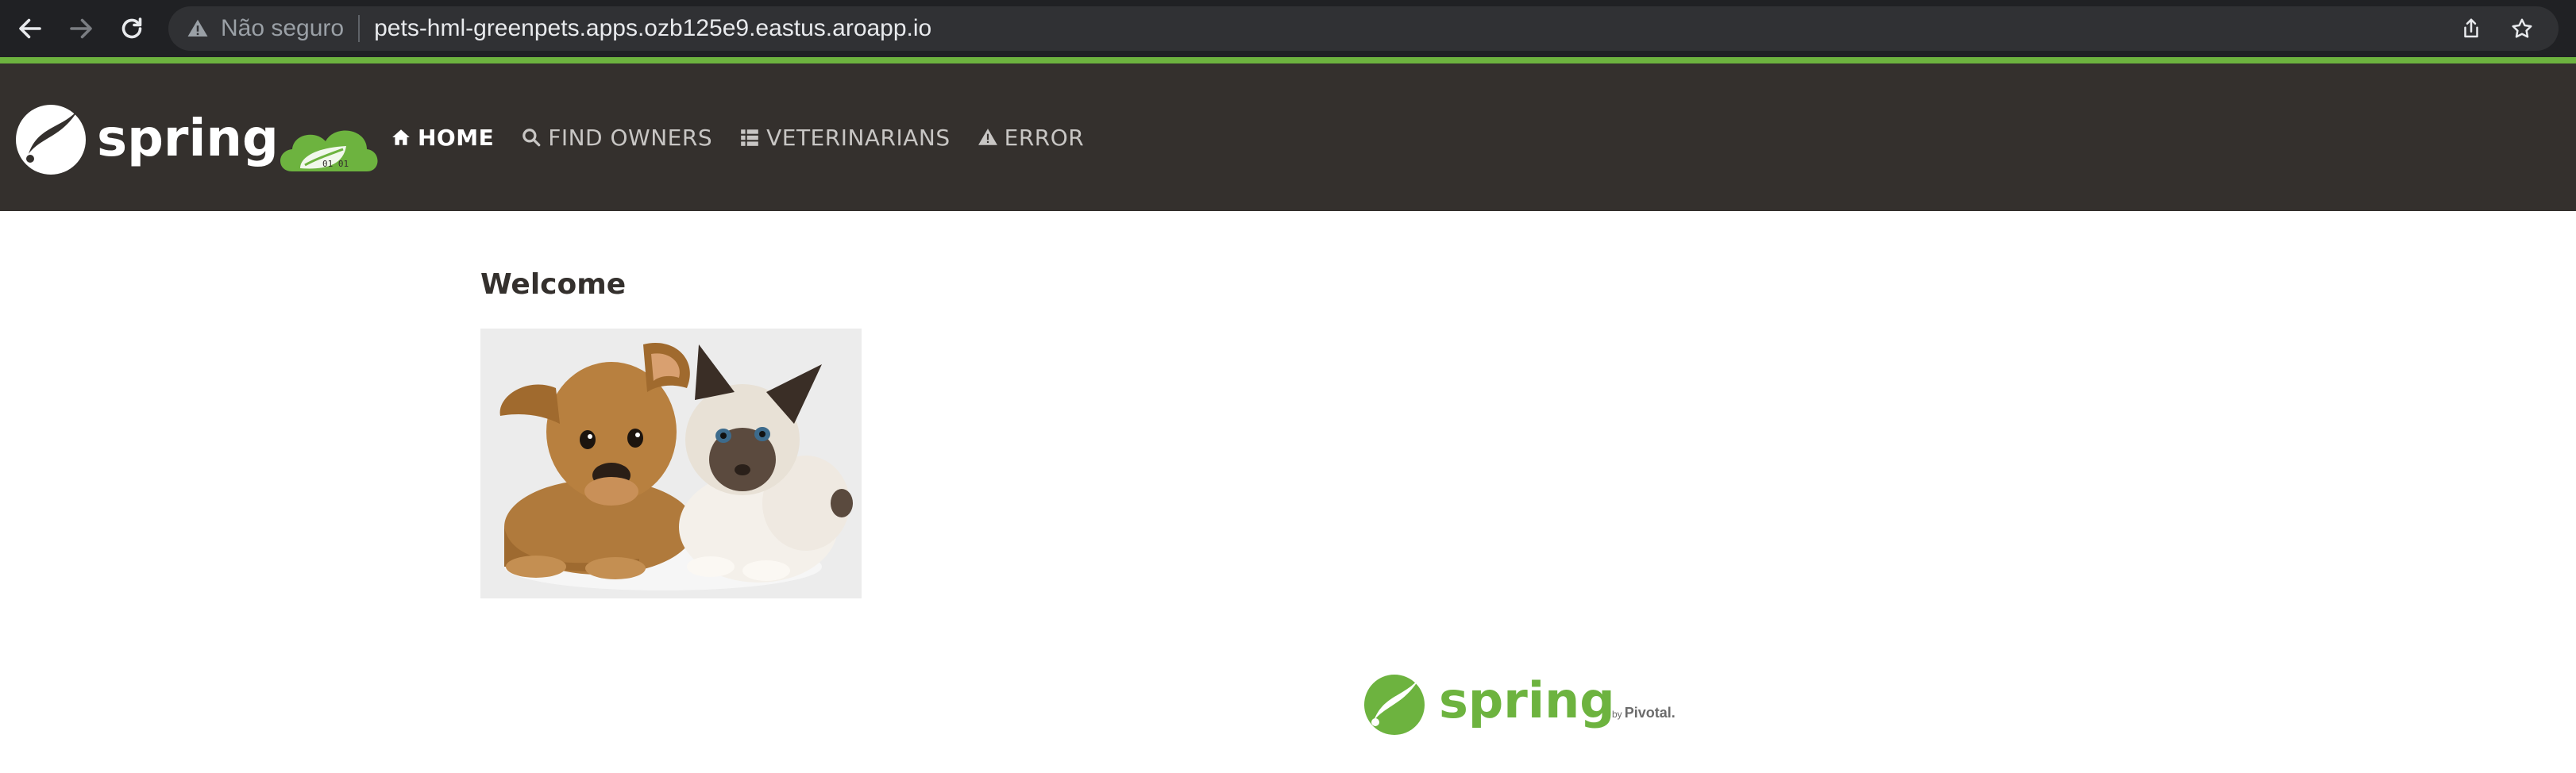 The image size is (2576, 773). I want to click on nav-home: HOME, so click(442, 138).